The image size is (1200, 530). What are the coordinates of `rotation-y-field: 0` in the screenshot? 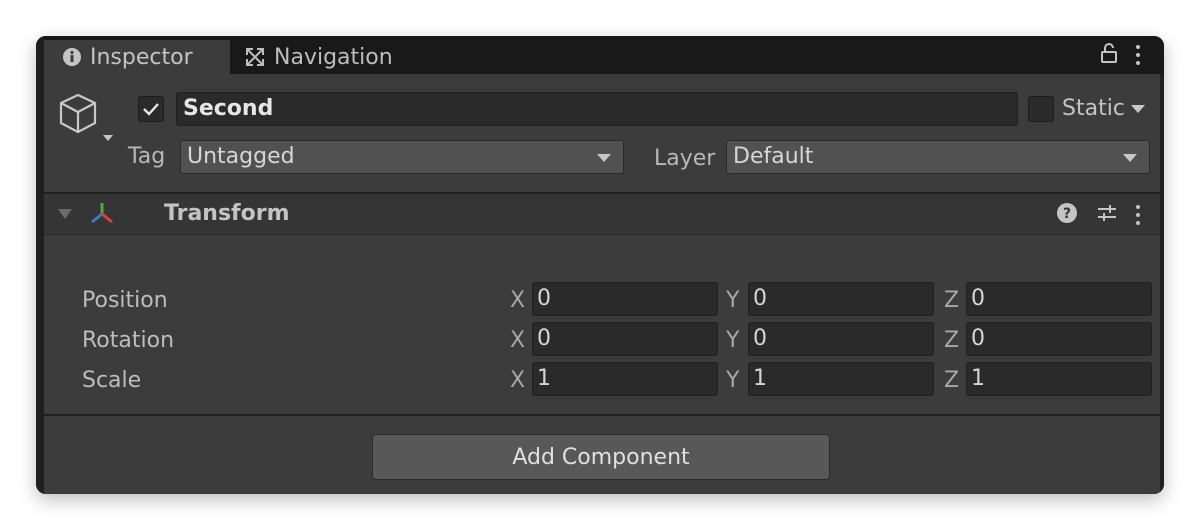 It's located at (841, 339).